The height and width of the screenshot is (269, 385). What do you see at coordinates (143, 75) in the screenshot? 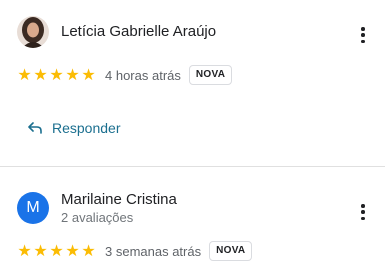
I see `review-time: 4 horas atrás` at bounding box center [143, 75].